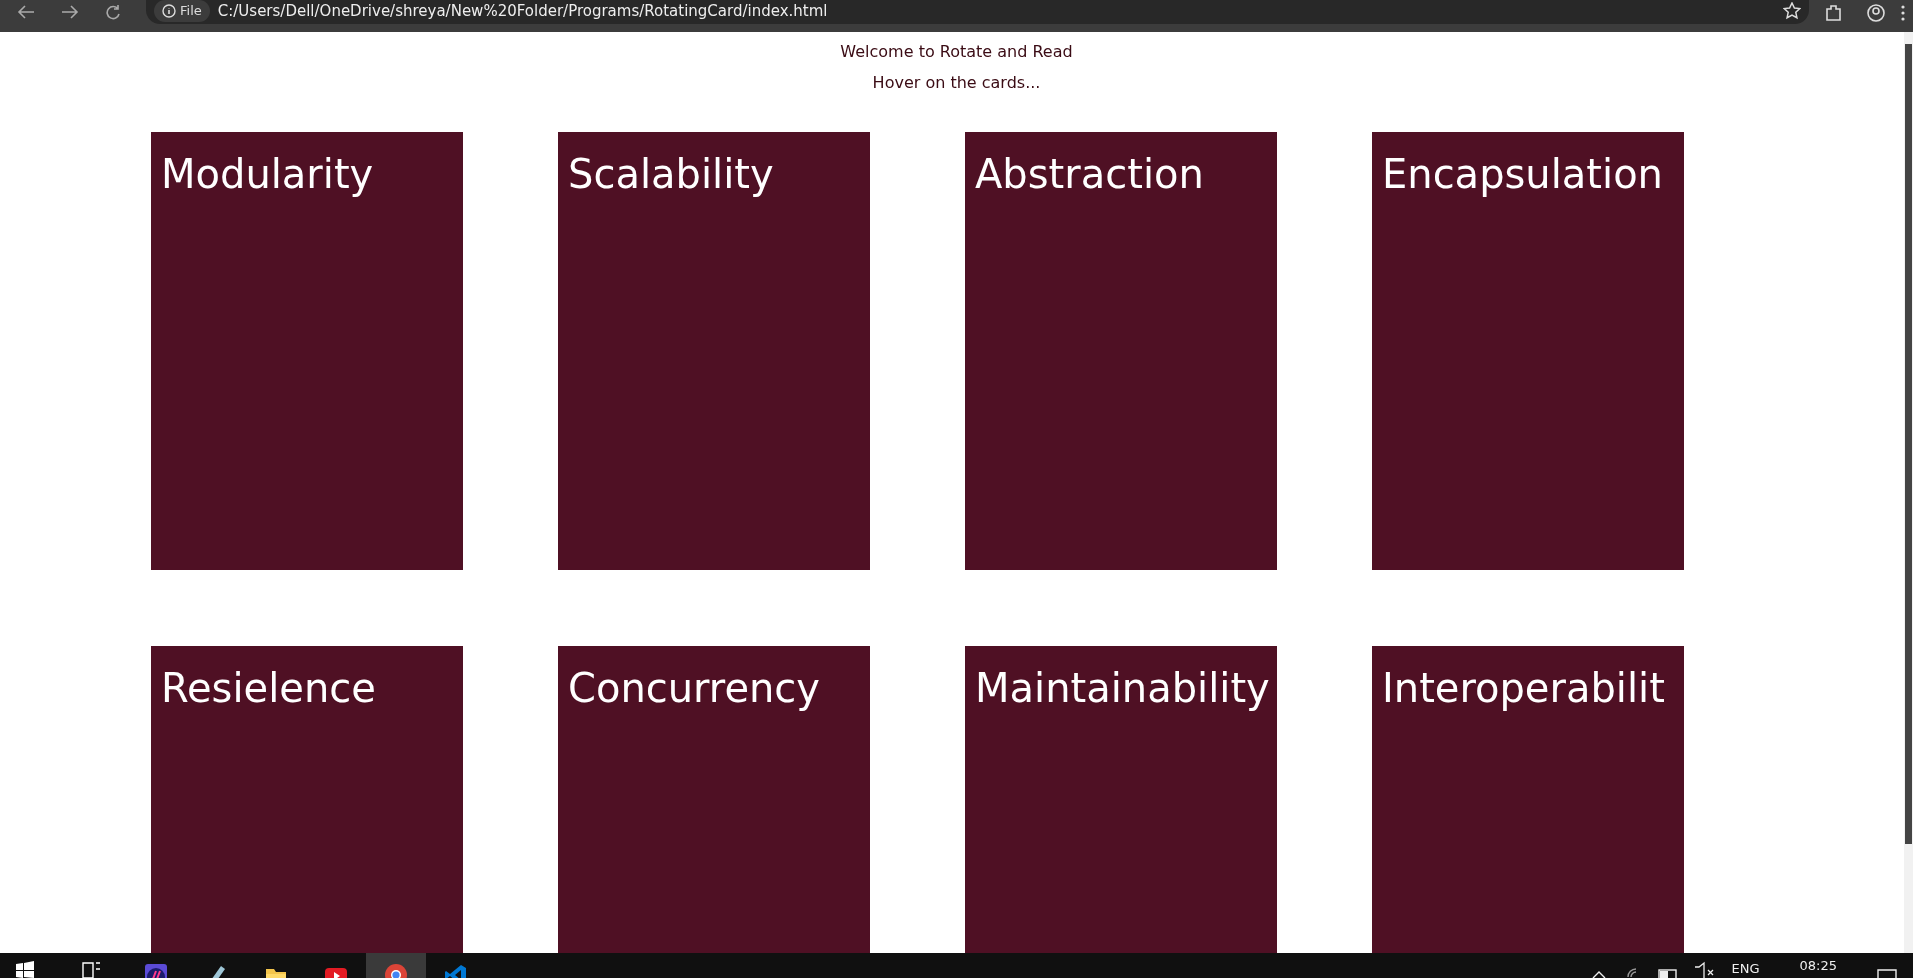 This screenshot has width=1913, height=978. I want to click on card-title: Encapsulation, so click(1522, 174).